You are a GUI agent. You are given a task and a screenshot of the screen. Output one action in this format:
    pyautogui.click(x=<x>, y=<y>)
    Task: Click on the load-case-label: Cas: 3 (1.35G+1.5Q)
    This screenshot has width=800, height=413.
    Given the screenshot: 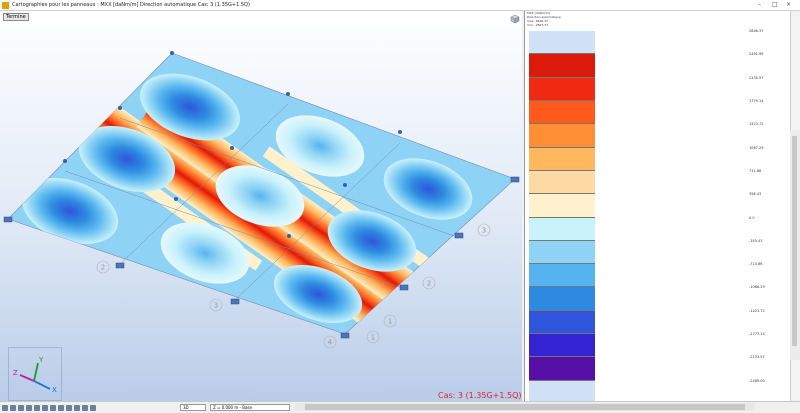 What is the action you would take?
    pyautogui.click(x=480, y=395)
    